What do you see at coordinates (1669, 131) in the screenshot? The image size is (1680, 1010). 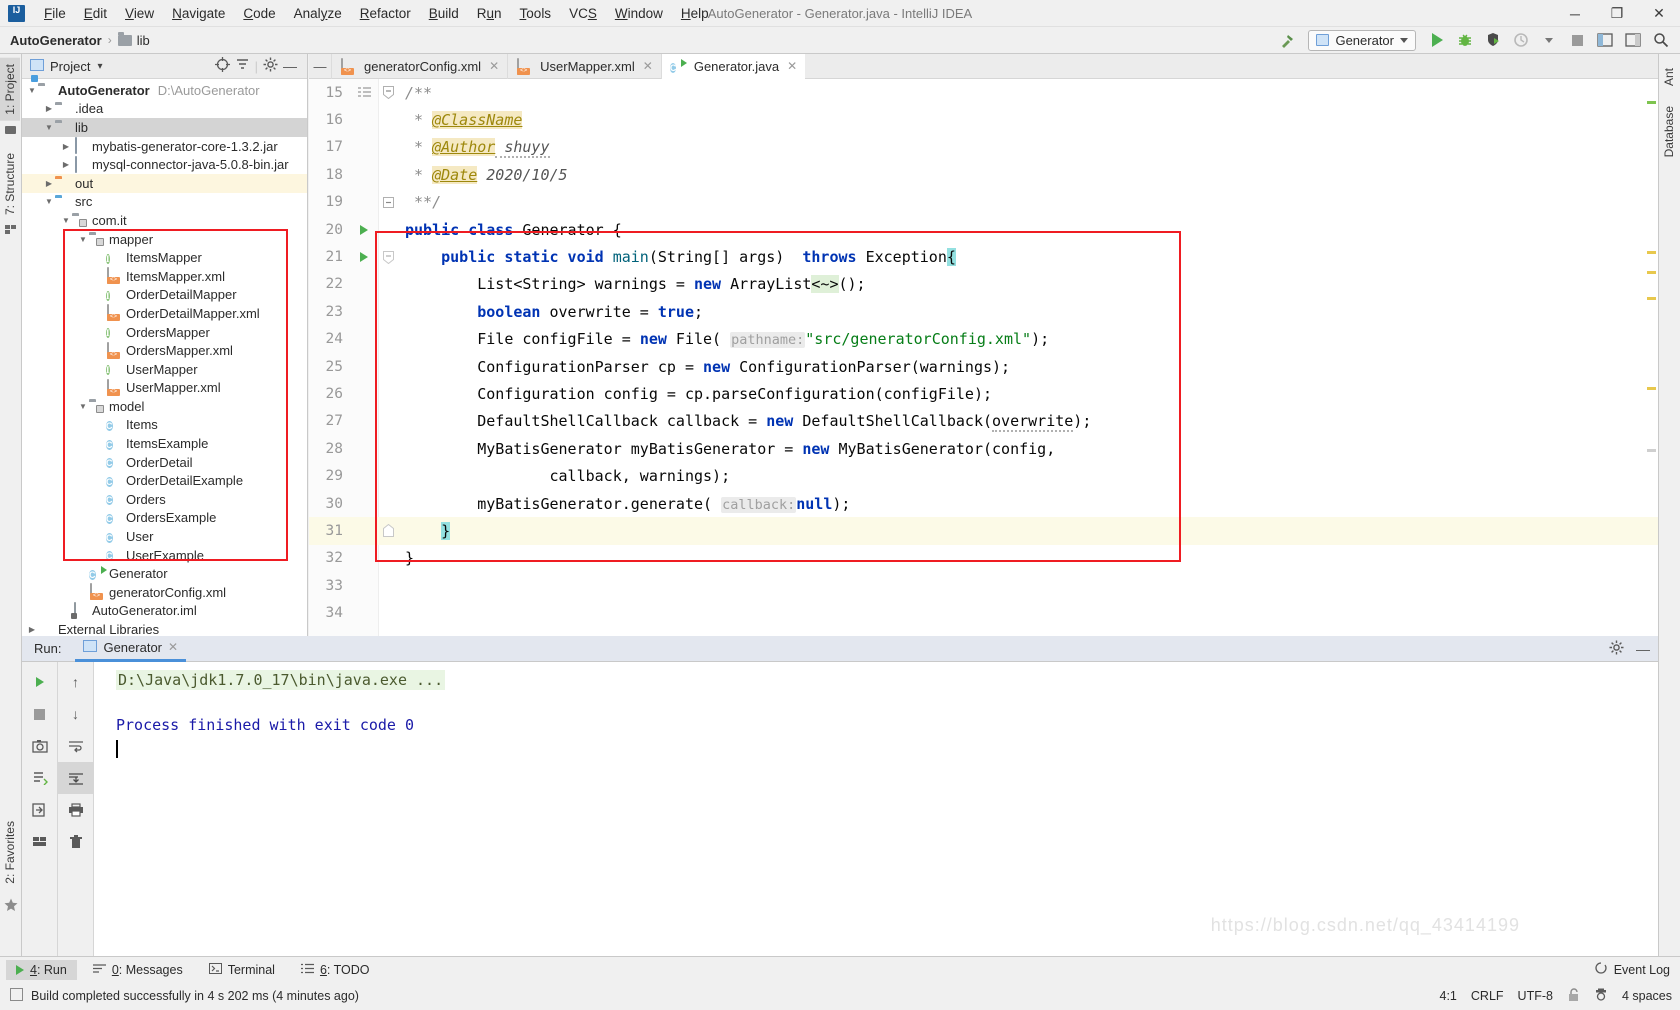 I see `sidebar-item-database: Database` at bounding box center [1669, 131].